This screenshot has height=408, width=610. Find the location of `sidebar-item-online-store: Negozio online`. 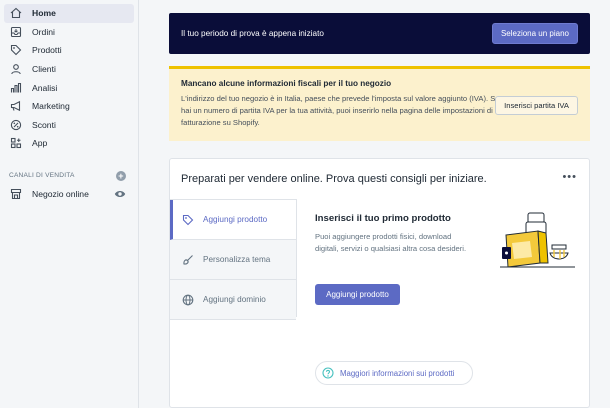

sidebar-item-online-store: Negozio online is located at coordinates (69, 194).